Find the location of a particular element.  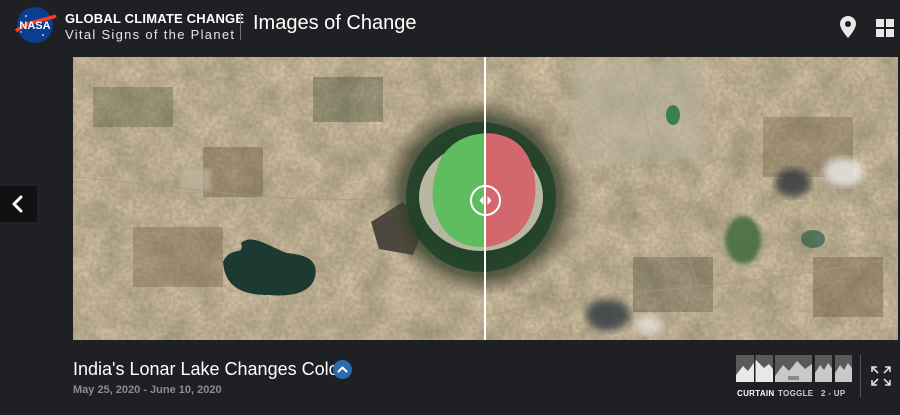

curtain-mode-icon is located at coordinates (754, 368).